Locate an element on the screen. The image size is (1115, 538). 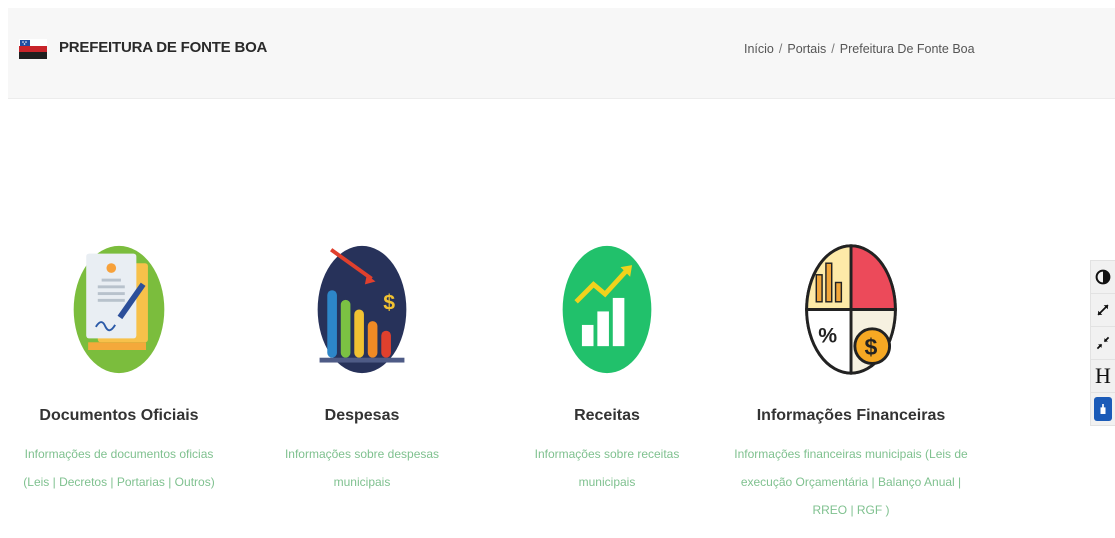
breadcrumb-current: Prefeitura De Fonte Boa is located at coordinates (907, 49).